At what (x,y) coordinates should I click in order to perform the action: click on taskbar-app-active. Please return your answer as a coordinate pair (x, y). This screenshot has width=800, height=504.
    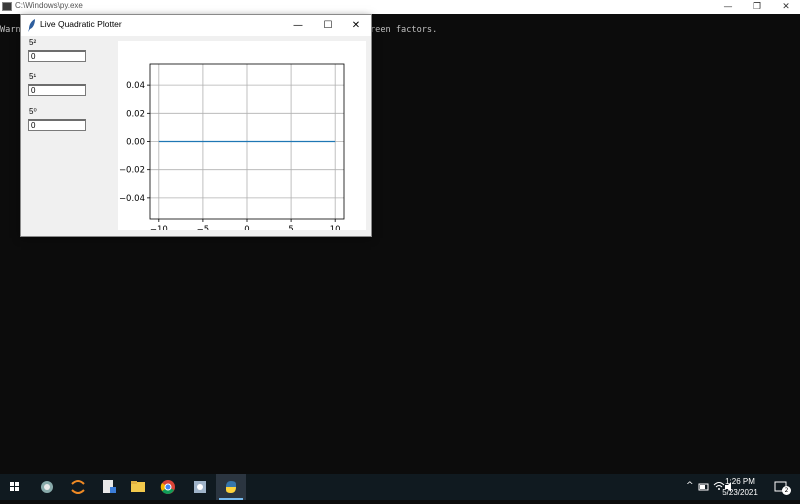
    Looking at the image, I should click on (231, 487).